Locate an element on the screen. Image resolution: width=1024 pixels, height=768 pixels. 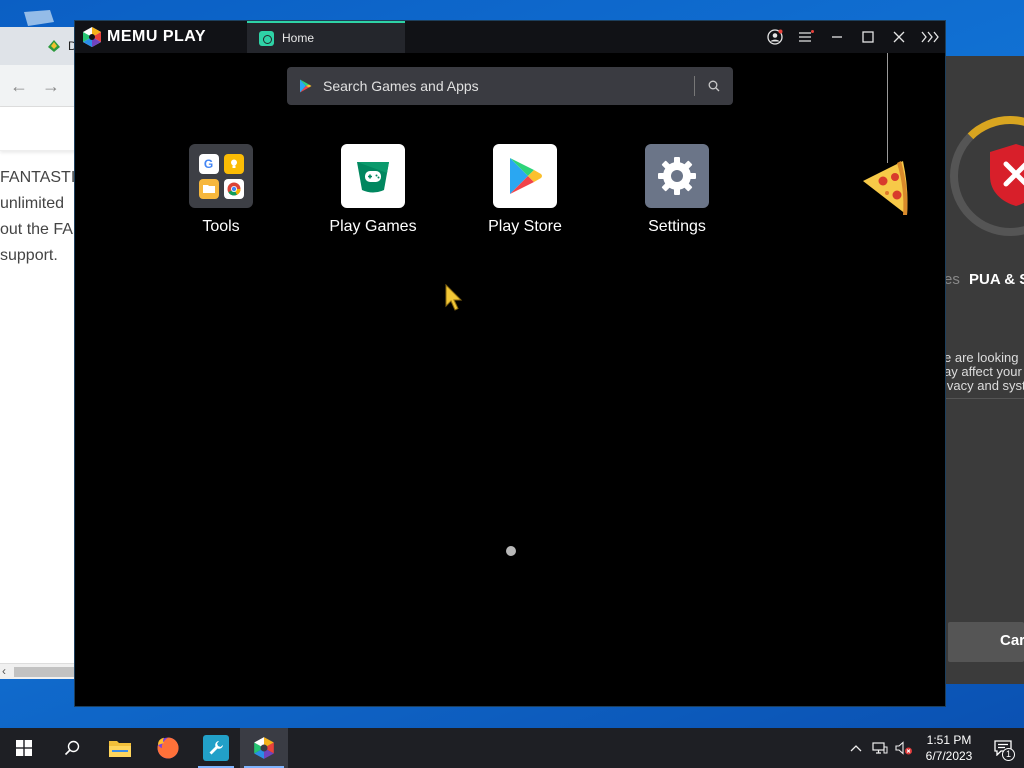
firefox-icon is located at coordinates (168, 748).